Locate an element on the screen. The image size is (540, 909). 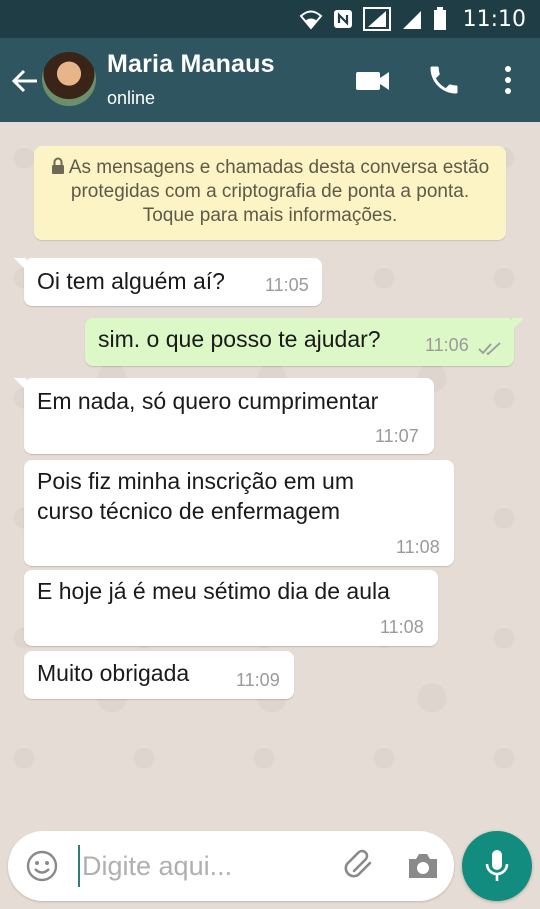
voice-call-button is located at coordinates (444, 80).